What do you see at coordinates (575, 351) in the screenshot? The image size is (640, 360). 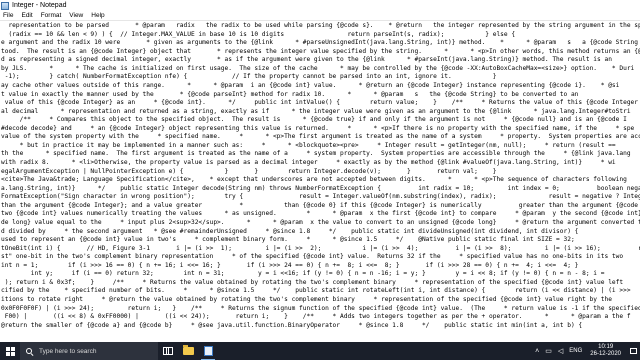 I see `language-indicator: ENG` at bounding box center [575, 351].